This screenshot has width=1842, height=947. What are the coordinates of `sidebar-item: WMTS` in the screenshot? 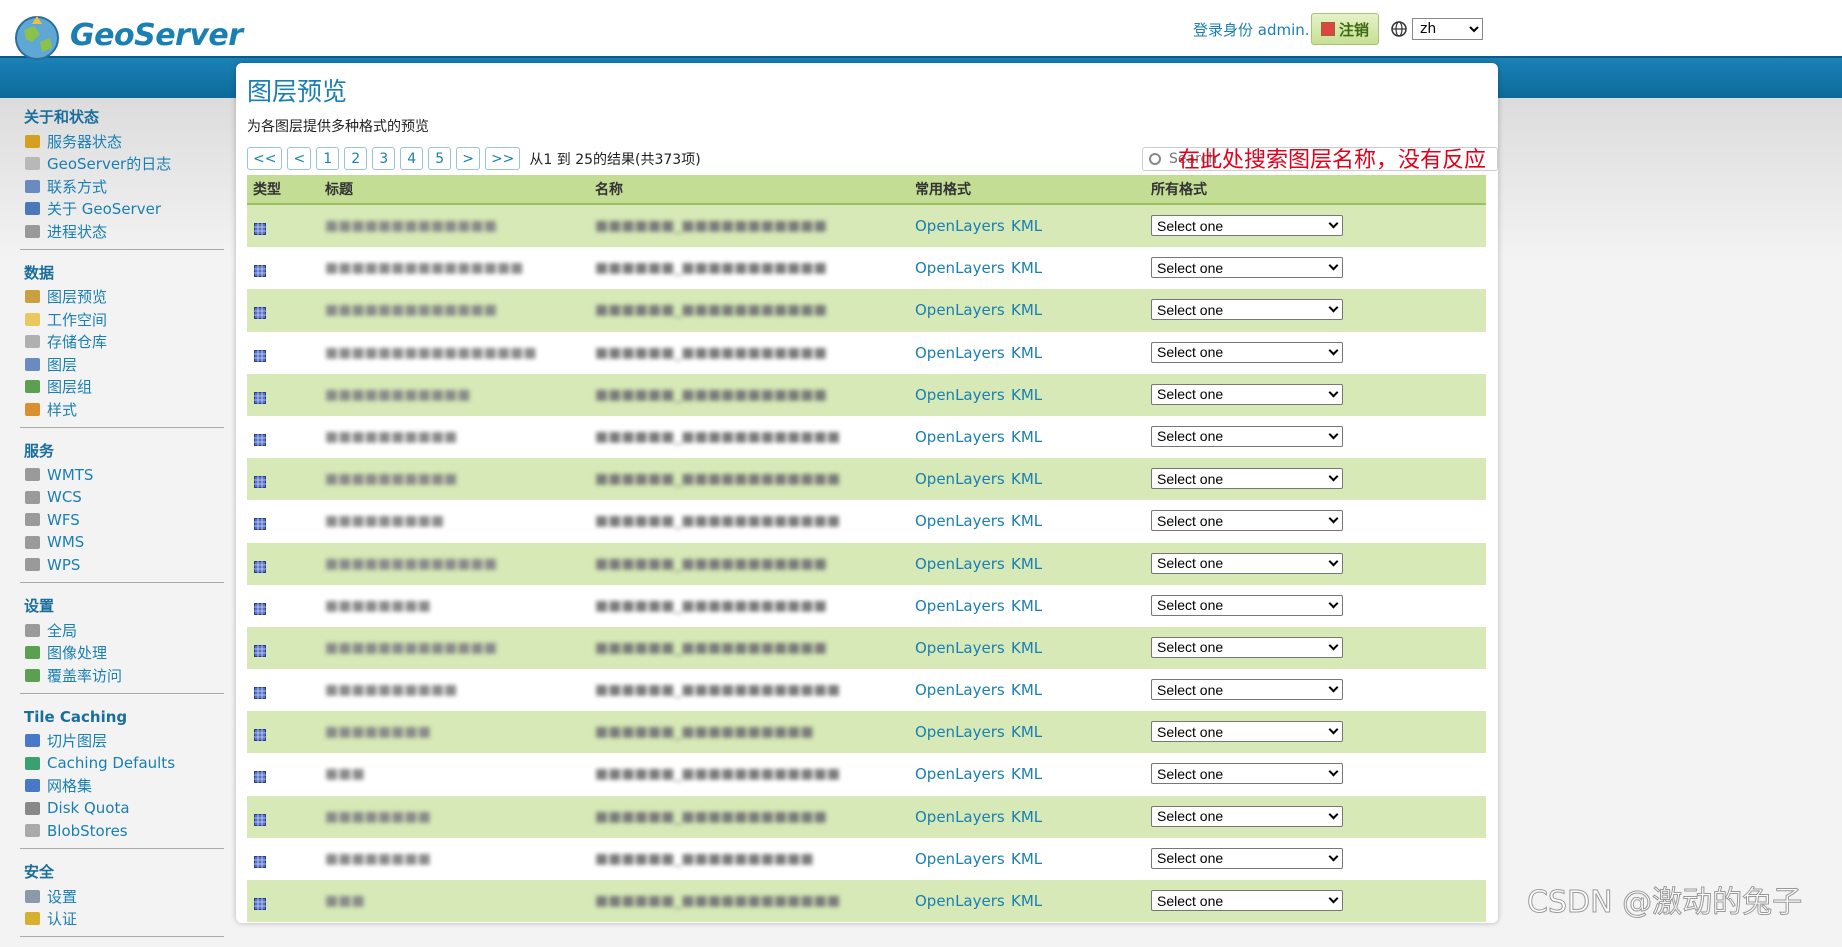 It's located at (122, 475).